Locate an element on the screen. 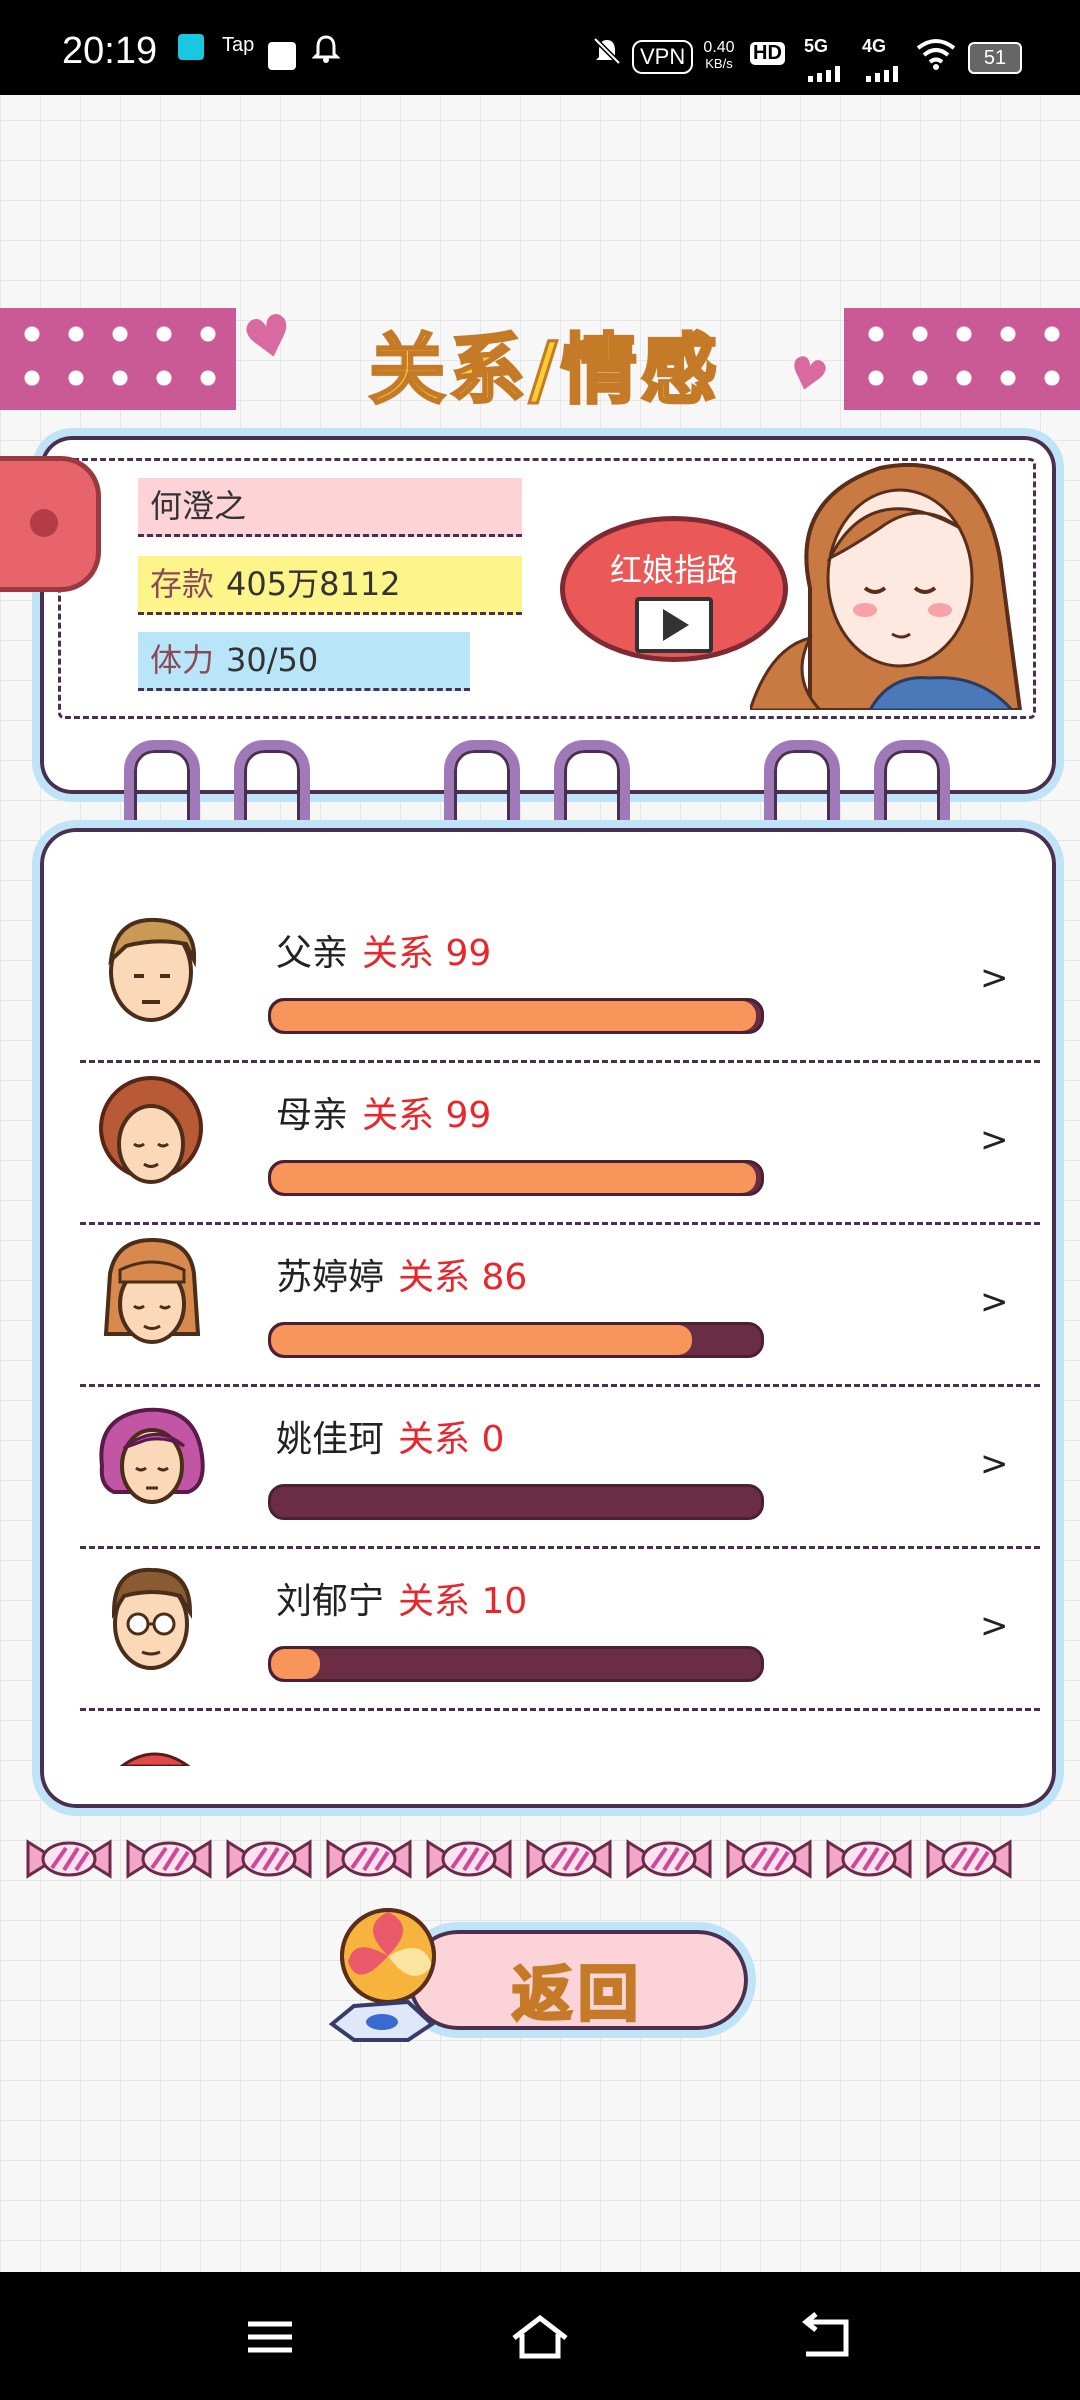 This screenshot has width=1080, height=2400. relation-row-liu-yuning: 刘郁宁 关系 10 > is located at coordinates (560, 1628).